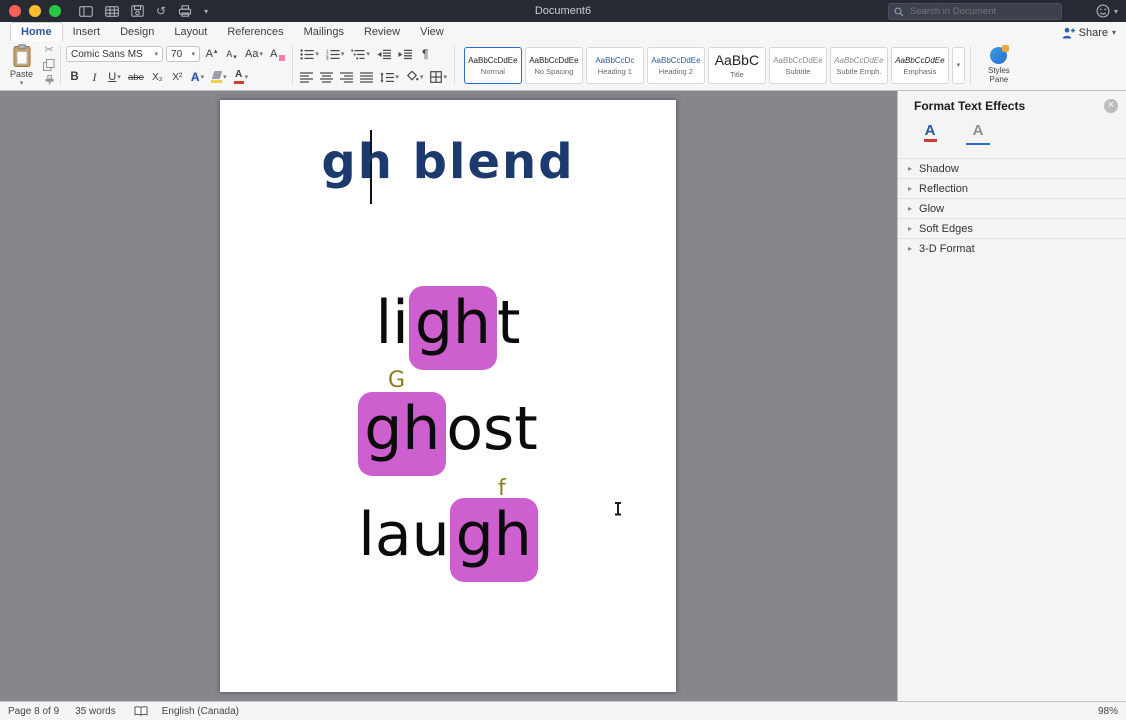 This screenshot has width=1126, height=720. What do you see at coordinates (438, 77) in the screenshot?
I see `borders-button: ▾` at bounding box center [438, 77].